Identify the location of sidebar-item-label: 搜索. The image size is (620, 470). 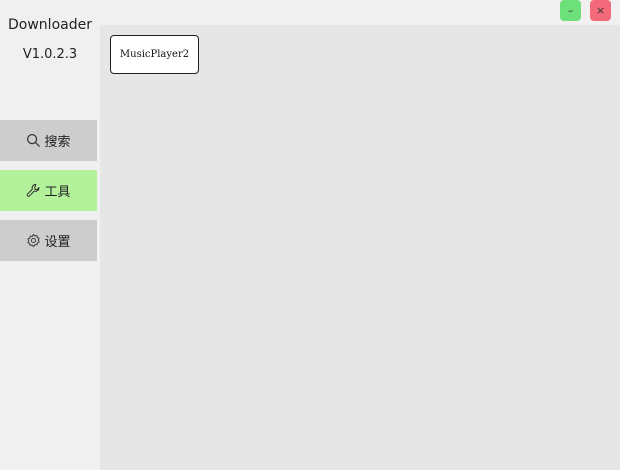
(57, 142).